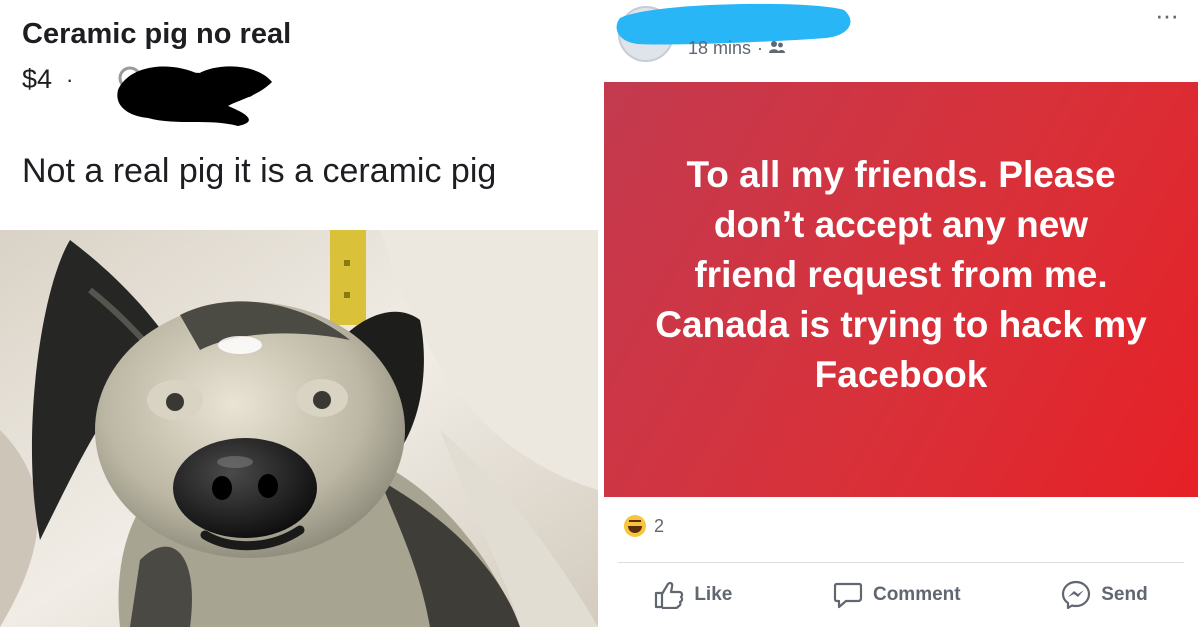 The image size is (1198, 627). What do you see at coordinates (916, 594) in the screenshot?
I see `comment-label: Comment` at bounding box center [916, 594].